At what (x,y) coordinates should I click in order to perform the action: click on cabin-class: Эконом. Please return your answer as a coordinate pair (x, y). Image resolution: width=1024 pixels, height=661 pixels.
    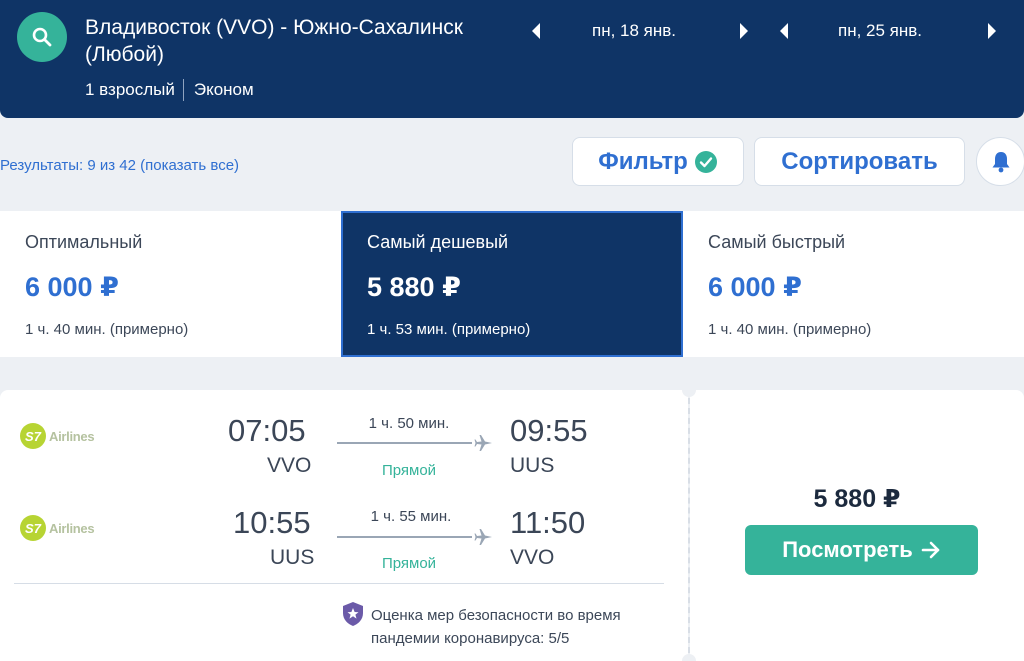
    Looking at the image, I should click on (223, 89).